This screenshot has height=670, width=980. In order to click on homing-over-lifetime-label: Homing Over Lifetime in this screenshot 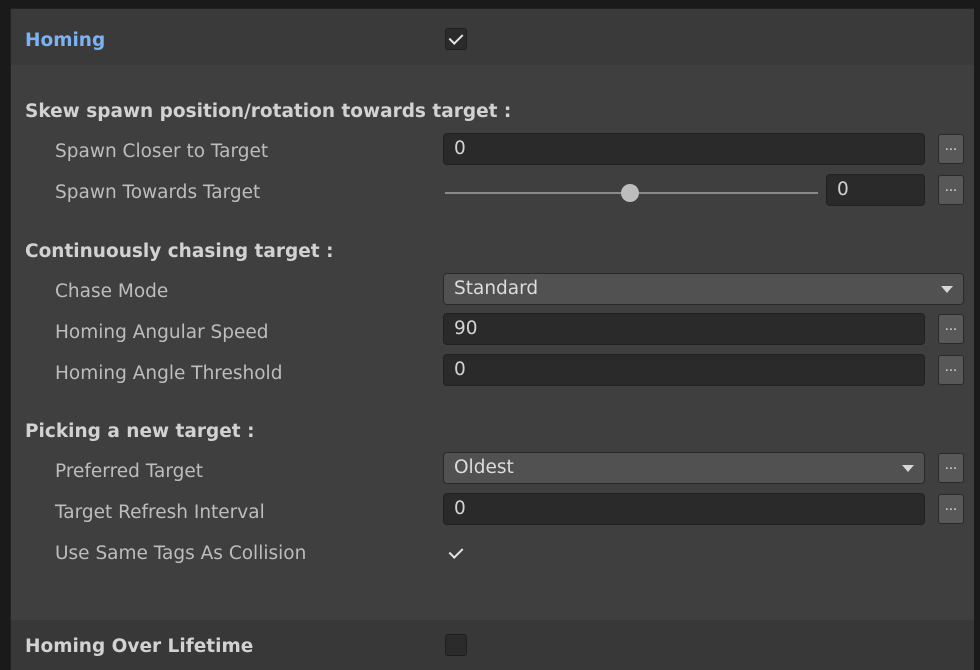, I will do `click(139, 647)`.